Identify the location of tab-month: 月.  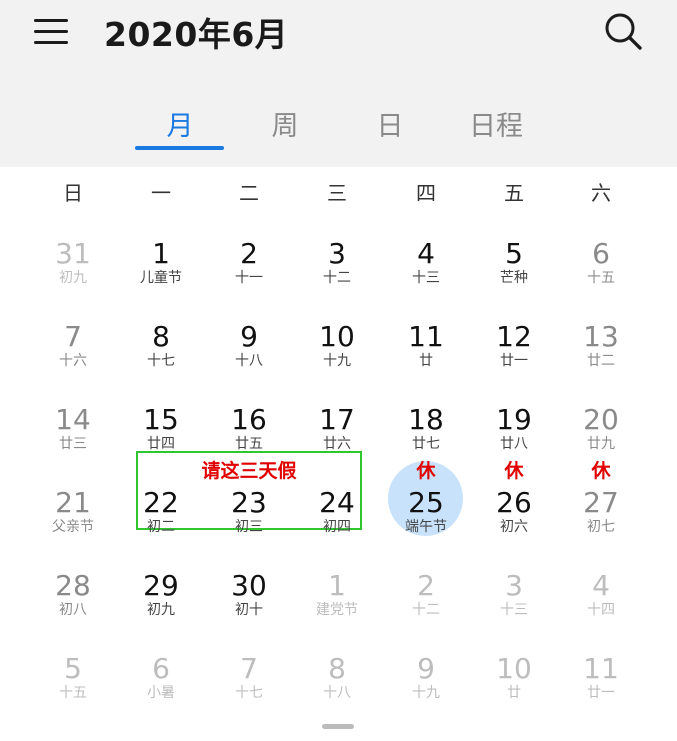
(180, 123).